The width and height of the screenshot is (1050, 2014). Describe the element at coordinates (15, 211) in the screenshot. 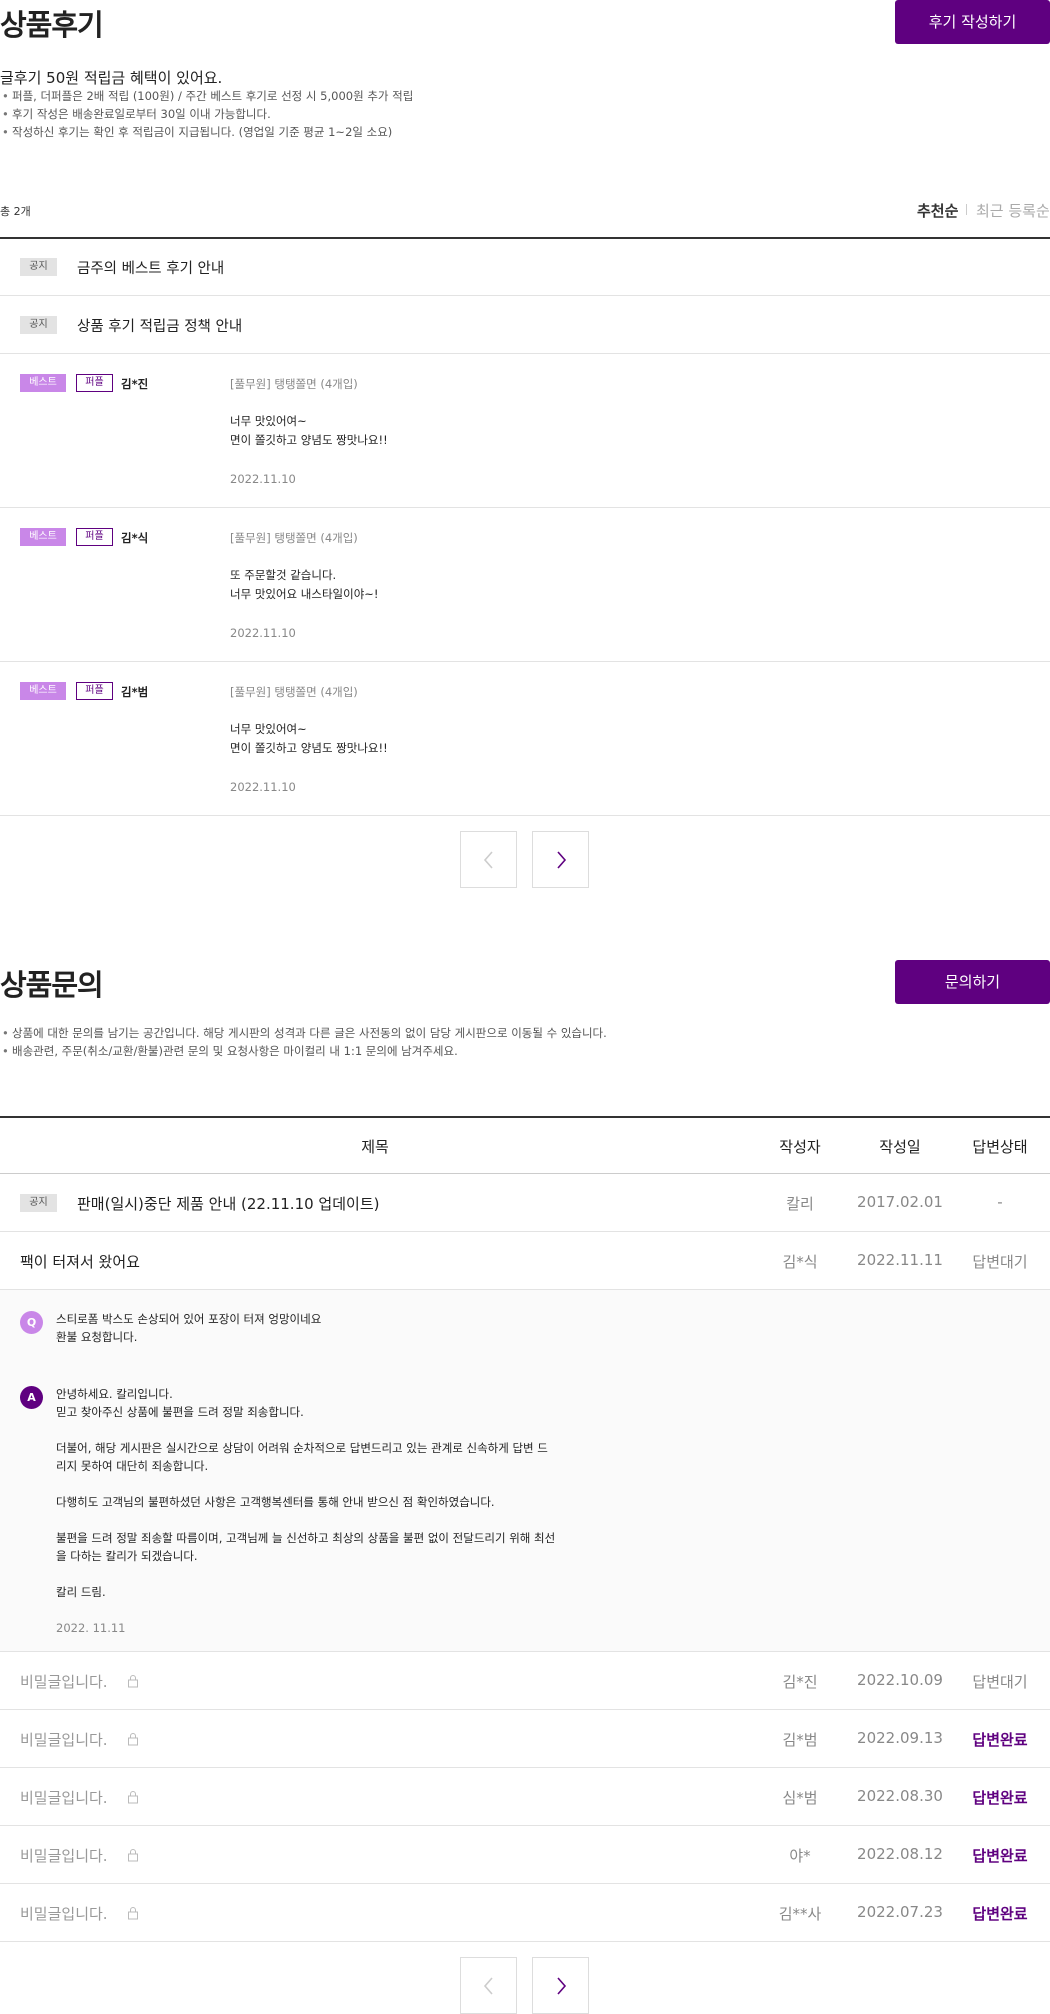

I see `review-total-count: 총 2개` at that location.